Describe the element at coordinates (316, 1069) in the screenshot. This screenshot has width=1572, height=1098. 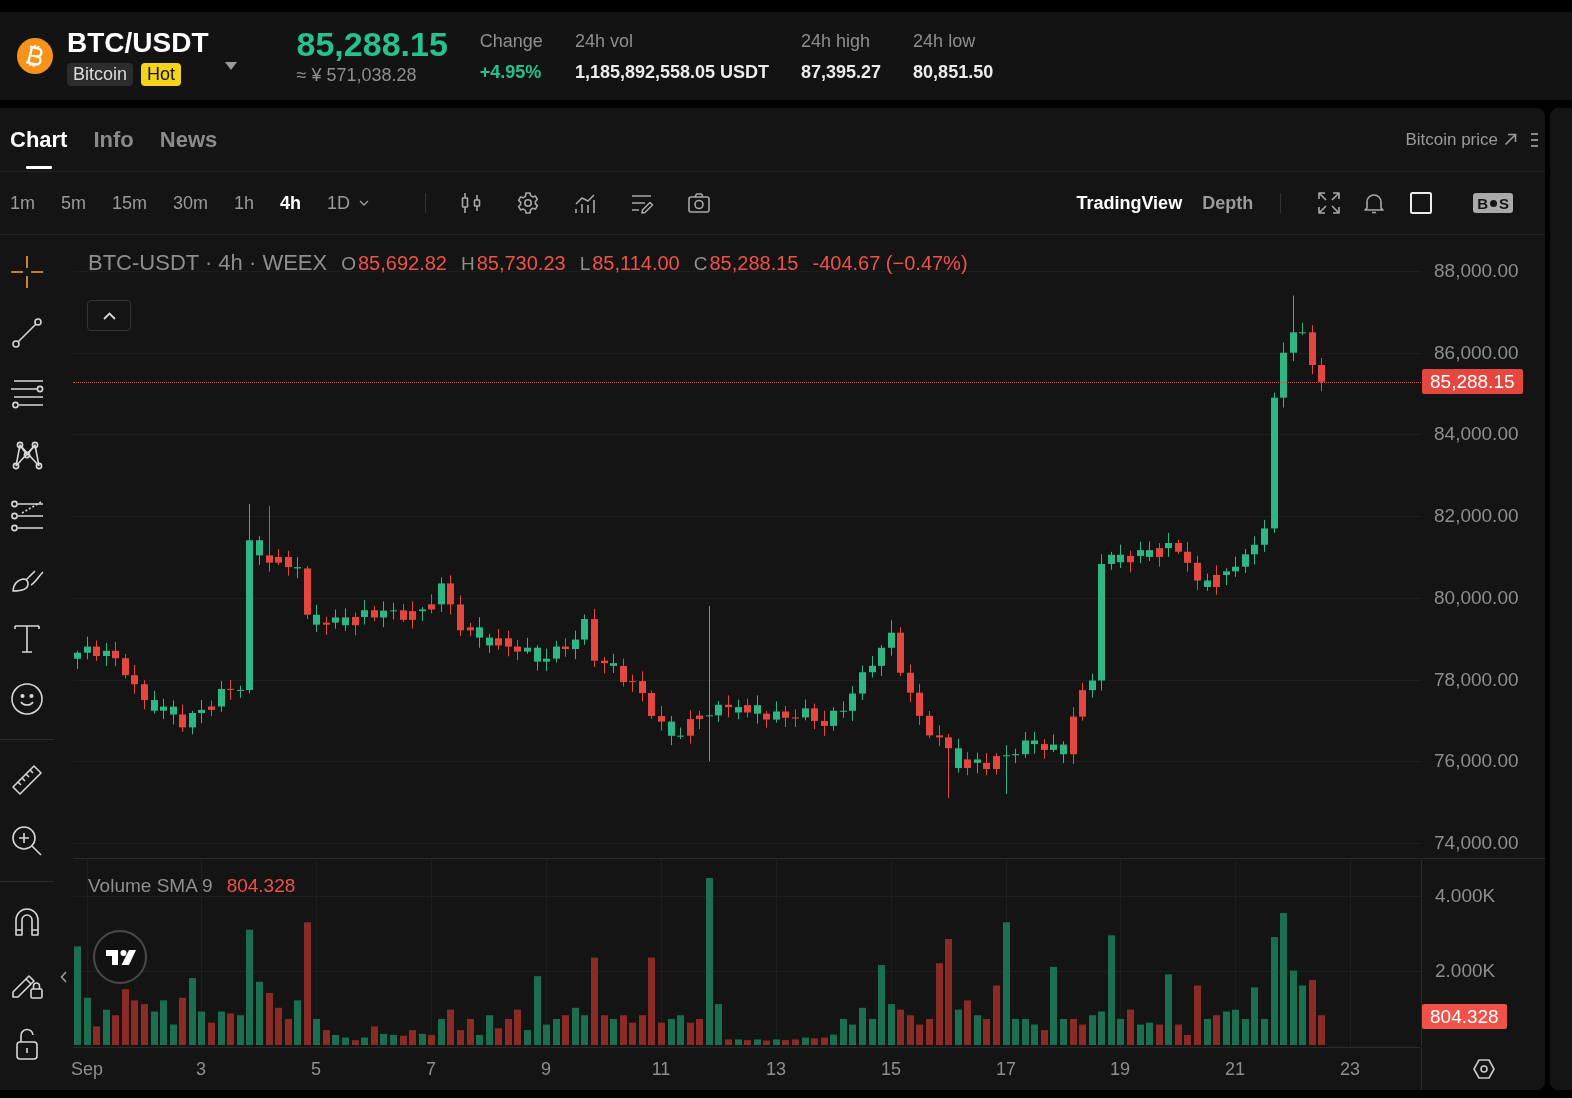
I see `time-axis-label: 5` at that location.